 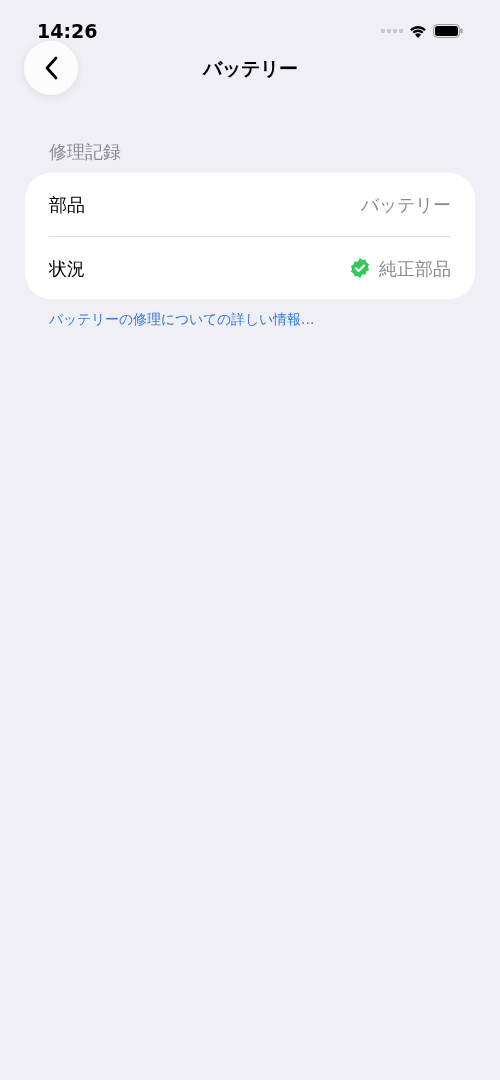 I want to click on signal-icon, so click(x=392, y=31).